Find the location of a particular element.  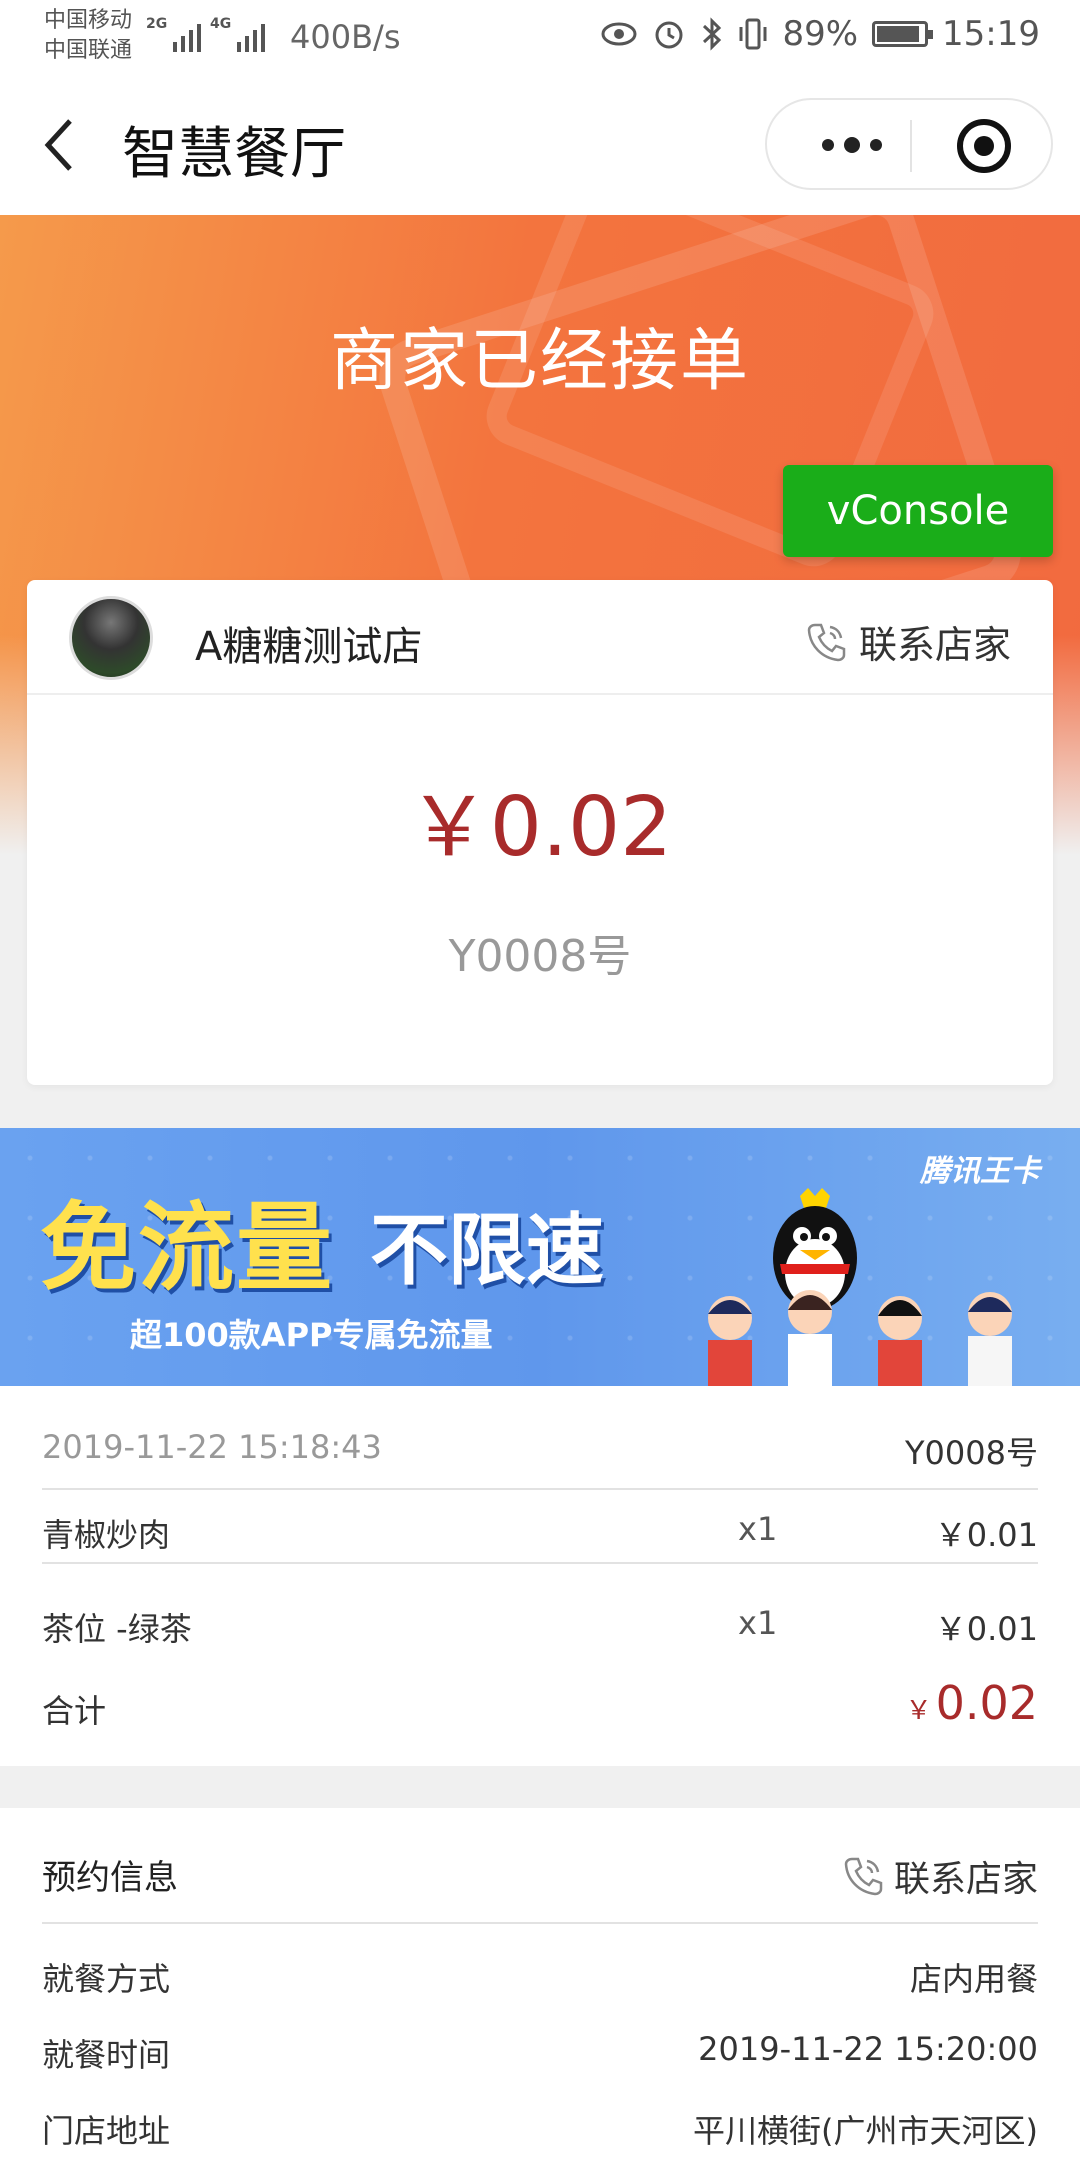

battery-percent: 89% is located at coordinates (820, 34).